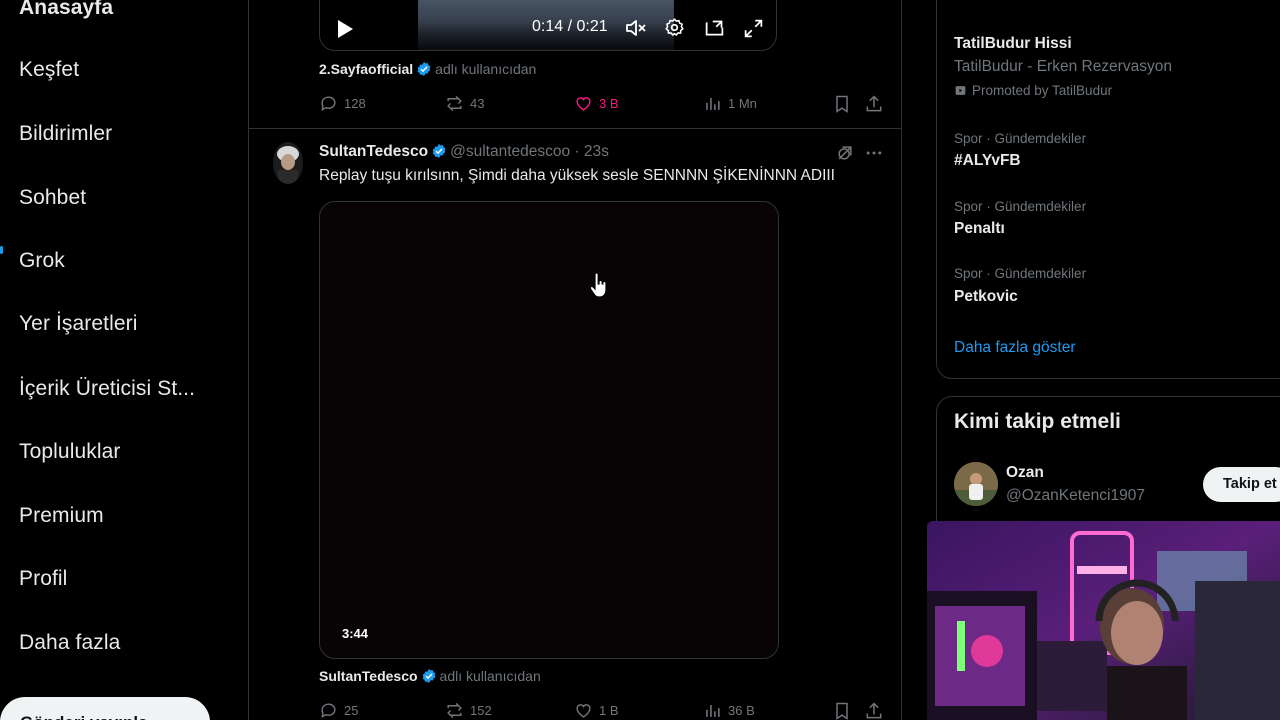  Describe the element at coordinates (845, 153) in the screenshot. I see `grok-icon` at that location.